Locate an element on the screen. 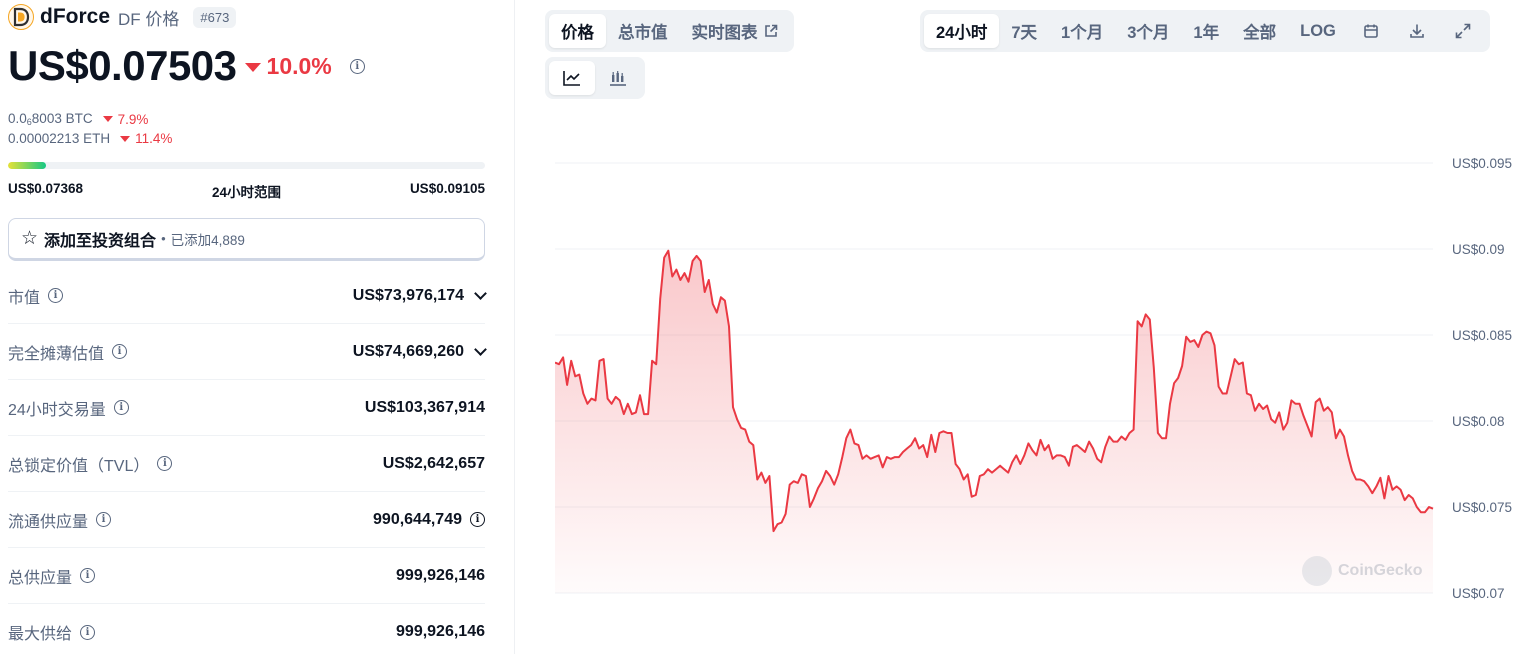 The height and width of the screenshot is (654, 1531). eth-price-row: 0.00002213 ETH 11.4% is located at coordinates (90, 138).